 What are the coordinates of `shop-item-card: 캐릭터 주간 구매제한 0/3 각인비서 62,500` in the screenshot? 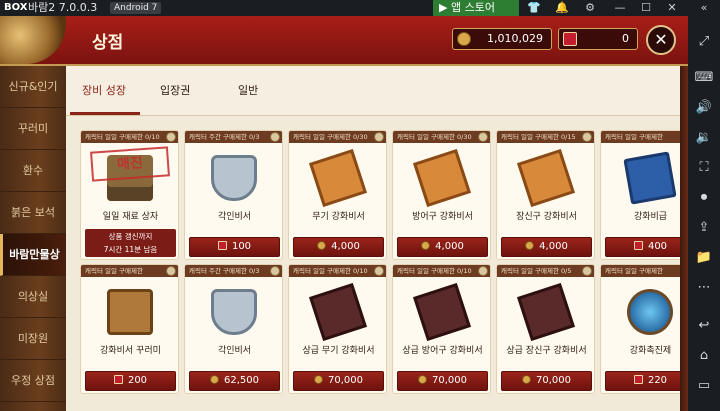 It's located at (233, 329).